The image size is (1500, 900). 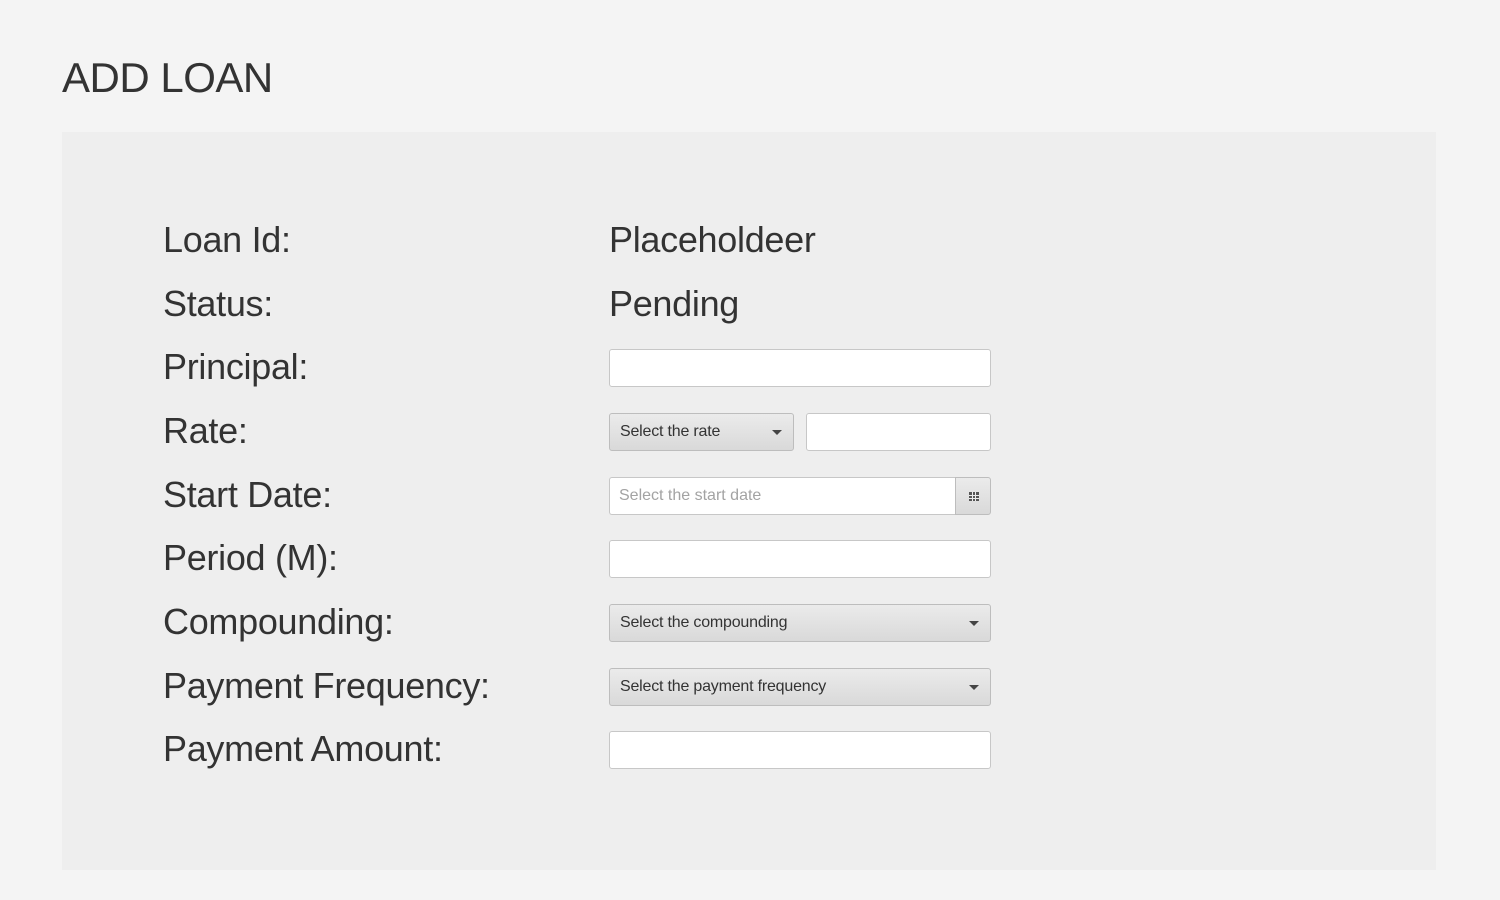 I want to click on period-label: Period (M):, so click(x=250, y=557).